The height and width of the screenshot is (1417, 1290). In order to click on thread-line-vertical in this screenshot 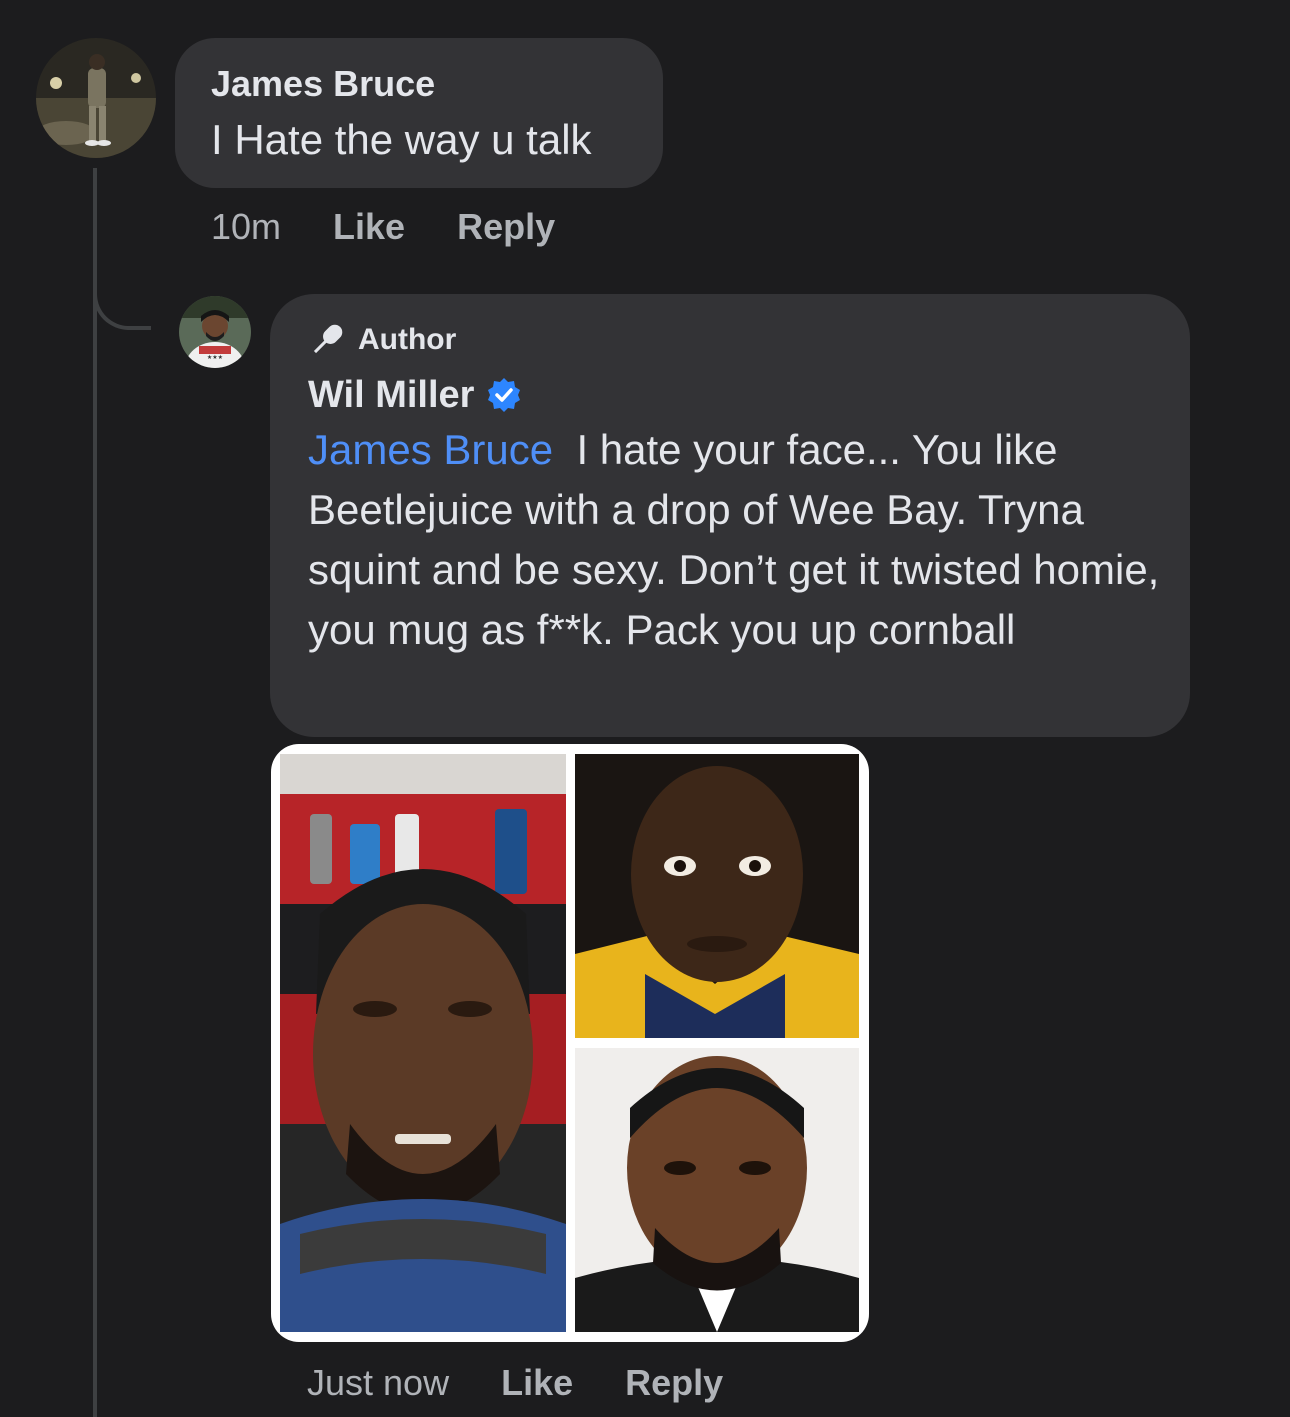, I will do `click(95, 792)`.